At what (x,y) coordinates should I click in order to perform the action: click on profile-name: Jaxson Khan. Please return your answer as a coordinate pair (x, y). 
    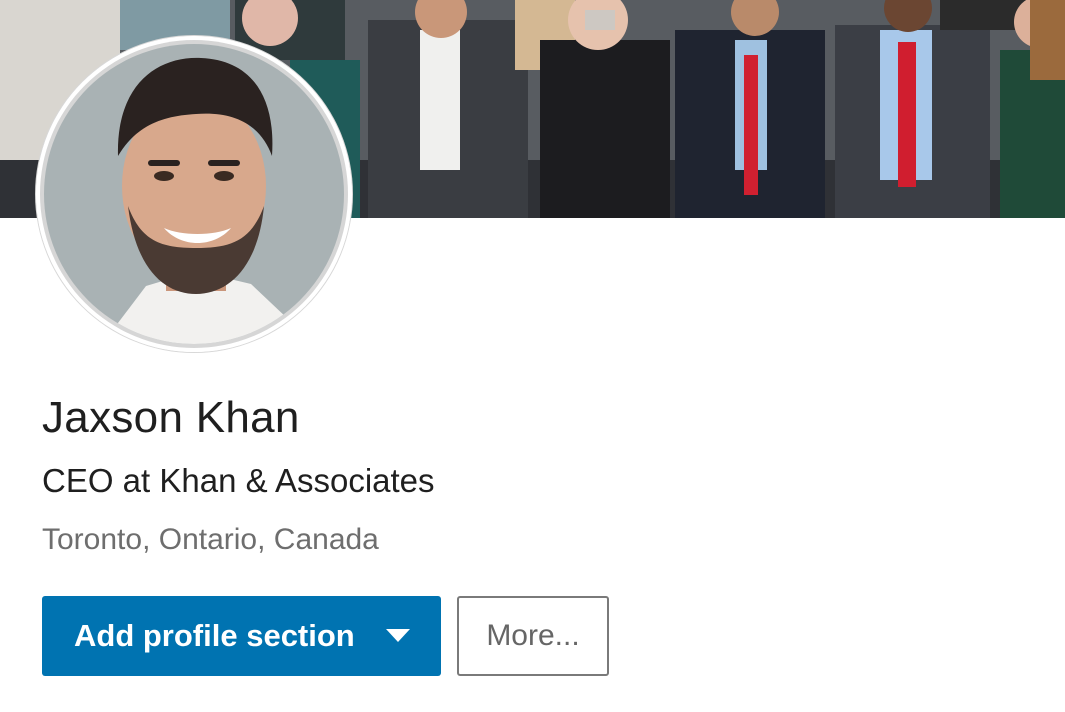
    Looking at the image, I should click on (171, 417).